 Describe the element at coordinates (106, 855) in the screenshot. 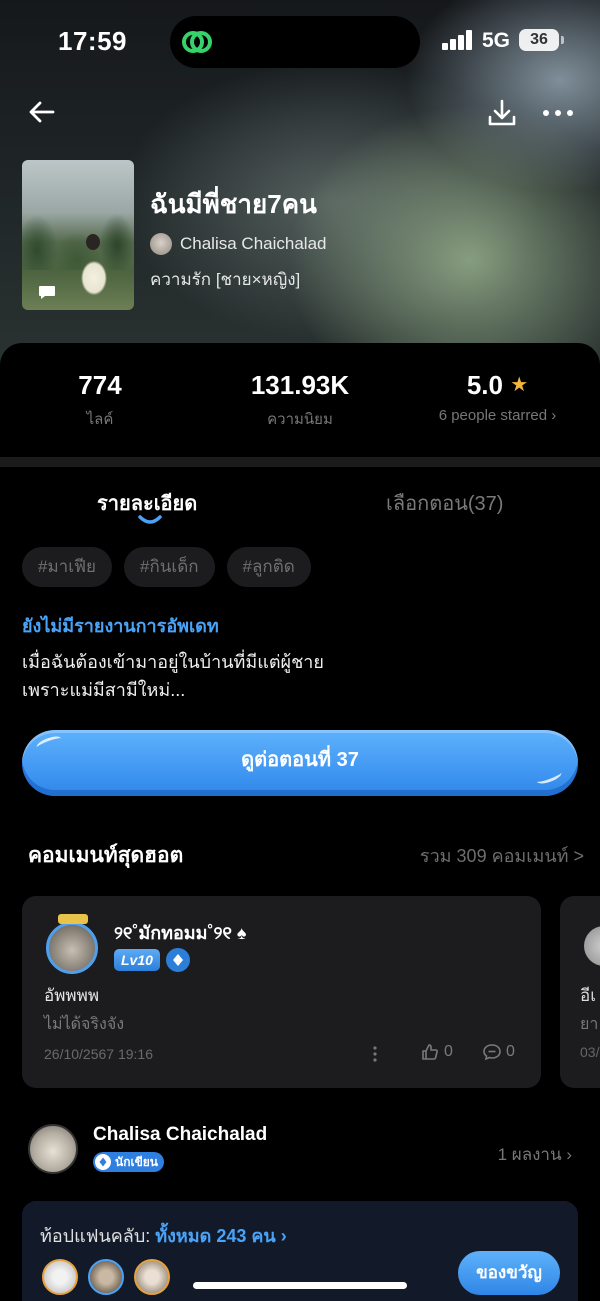

I see `hot-comments-title: คอมเมนท์สุดฮอต` at that location.